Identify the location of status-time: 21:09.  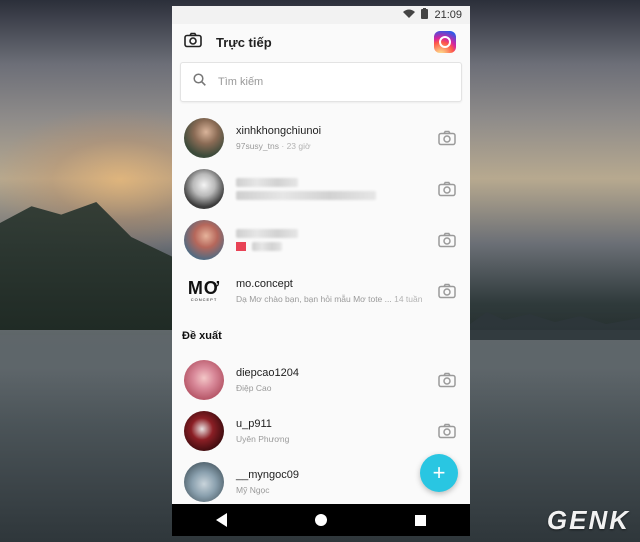
(448, 15).